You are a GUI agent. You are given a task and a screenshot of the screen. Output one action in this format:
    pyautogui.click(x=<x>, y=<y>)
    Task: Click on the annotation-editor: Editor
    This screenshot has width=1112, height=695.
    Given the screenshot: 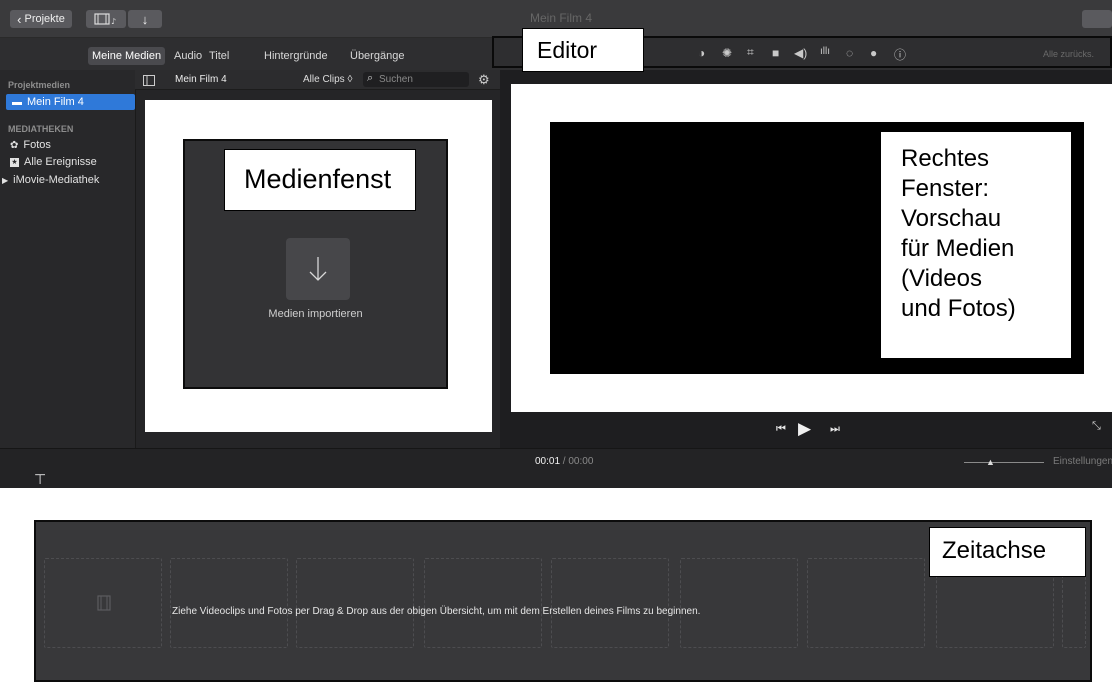 What is the action you would take?
    pyautogui.click(x=583, y=50)
    